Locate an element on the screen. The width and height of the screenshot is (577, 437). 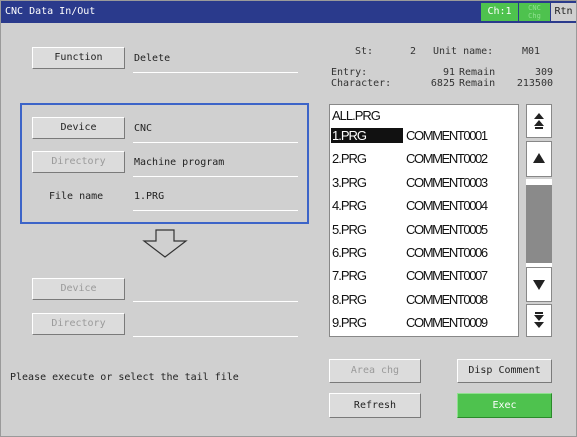
dest-directory-underline is located at coordinates (215, 336).